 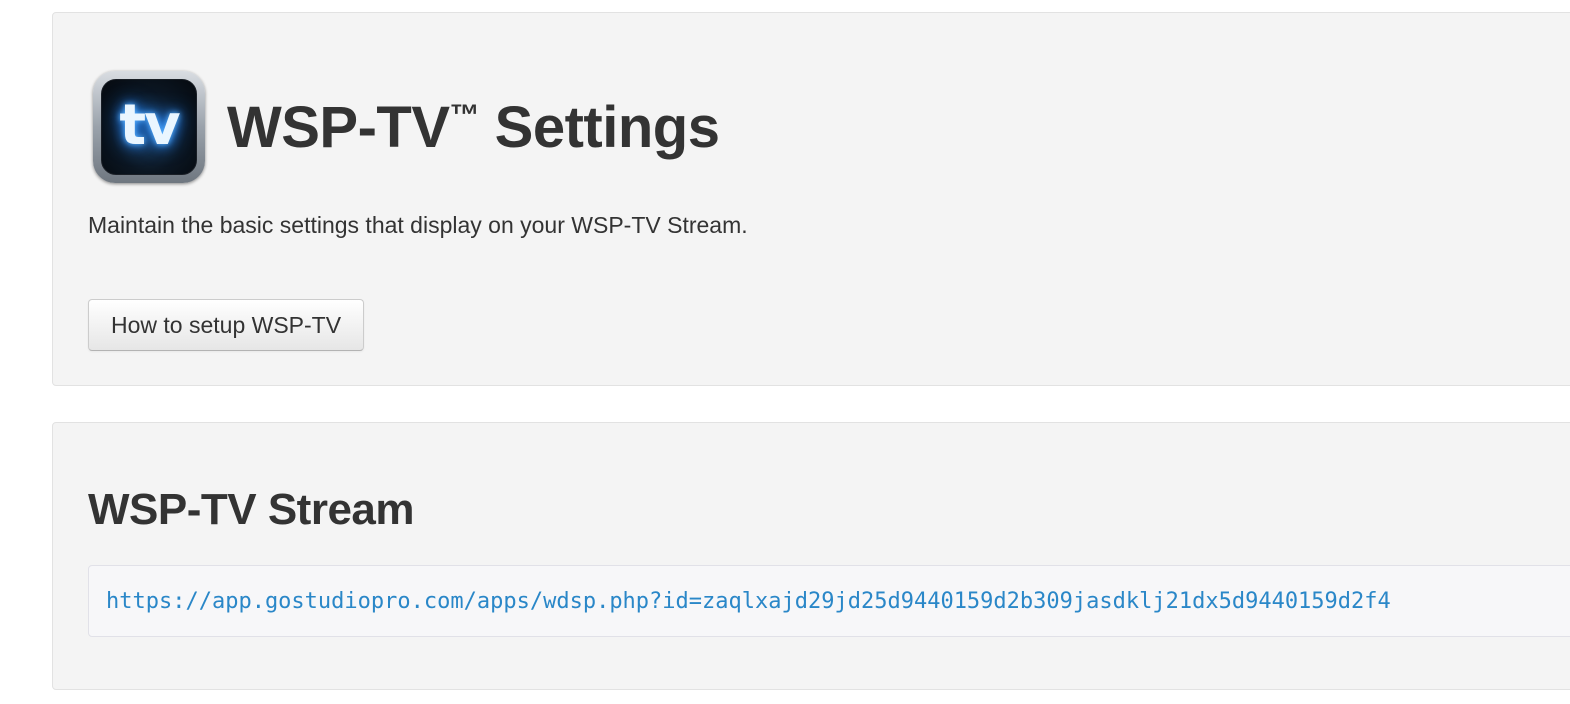 I want to click on settings-header: tv WSP-TV™ Settings, so click(x=406, y=127).